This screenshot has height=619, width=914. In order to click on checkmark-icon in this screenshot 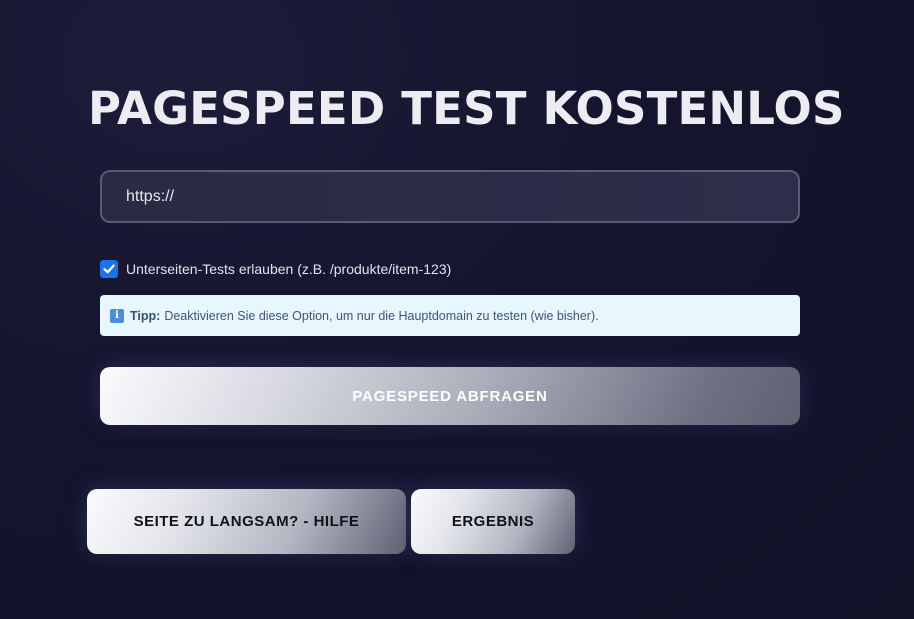, I will do `click(109, 269)`.